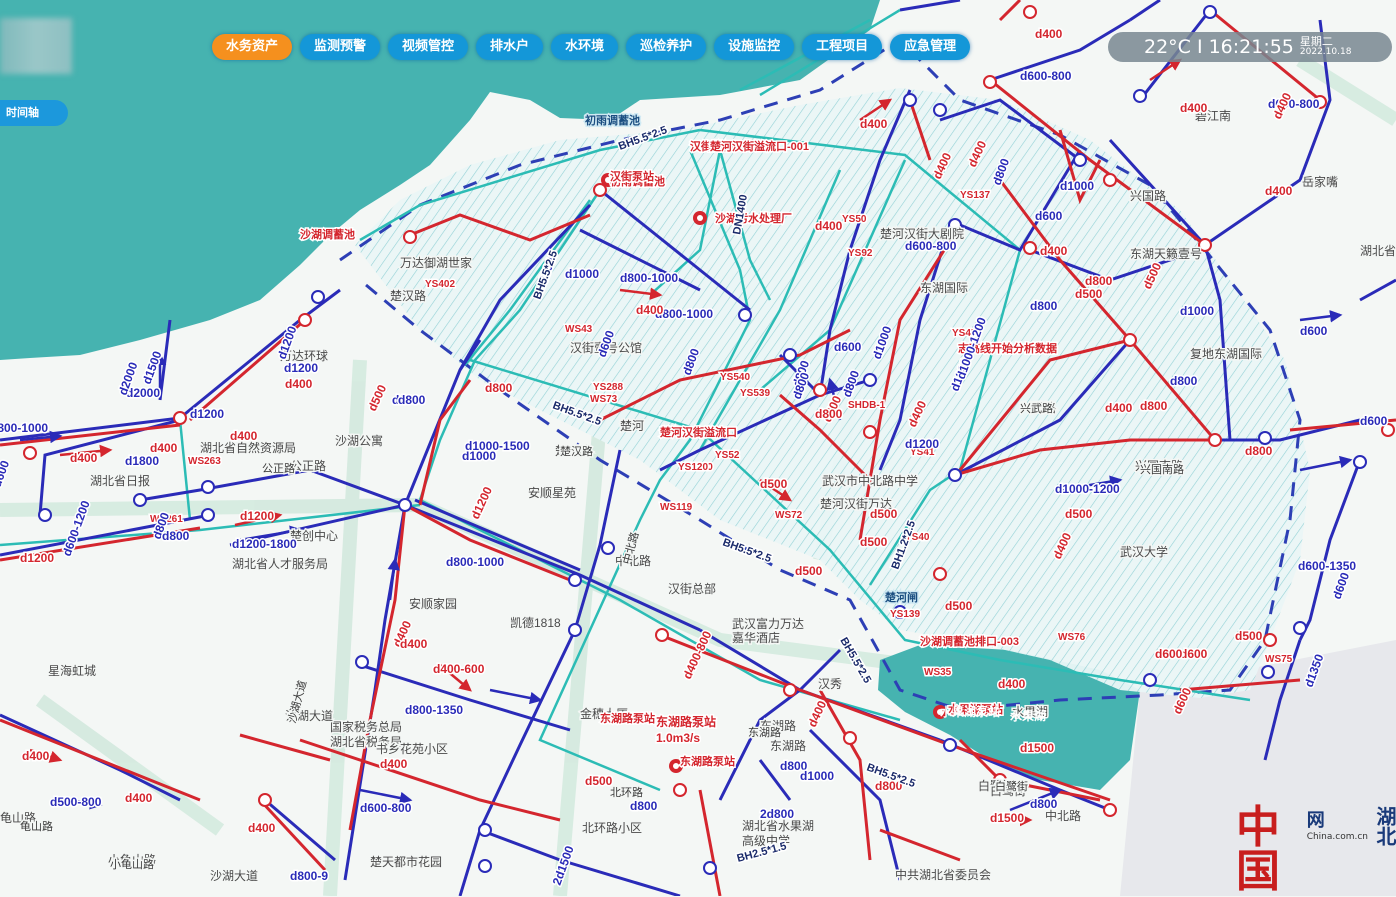  I want to click on place-label: 北环路小区, so click(612, 827).